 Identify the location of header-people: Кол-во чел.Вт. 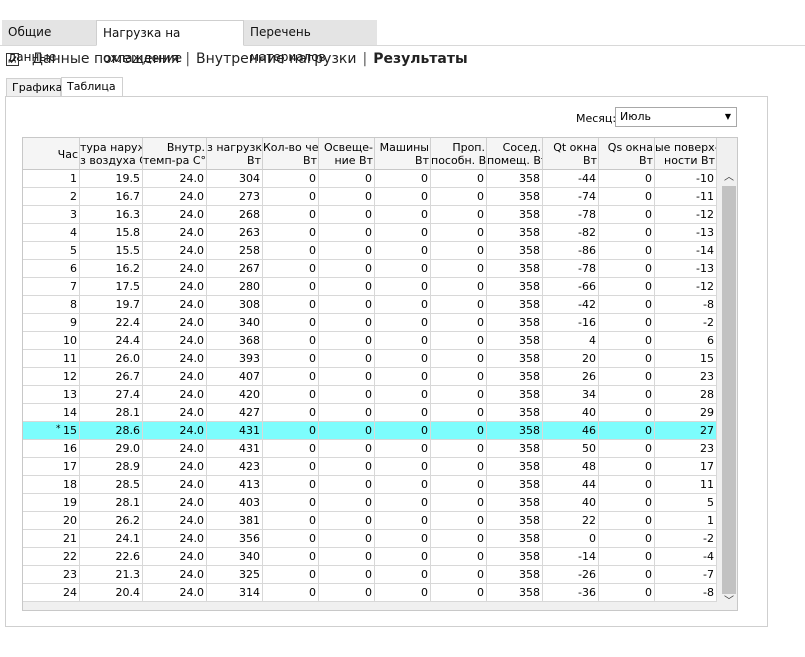
(291, 154).